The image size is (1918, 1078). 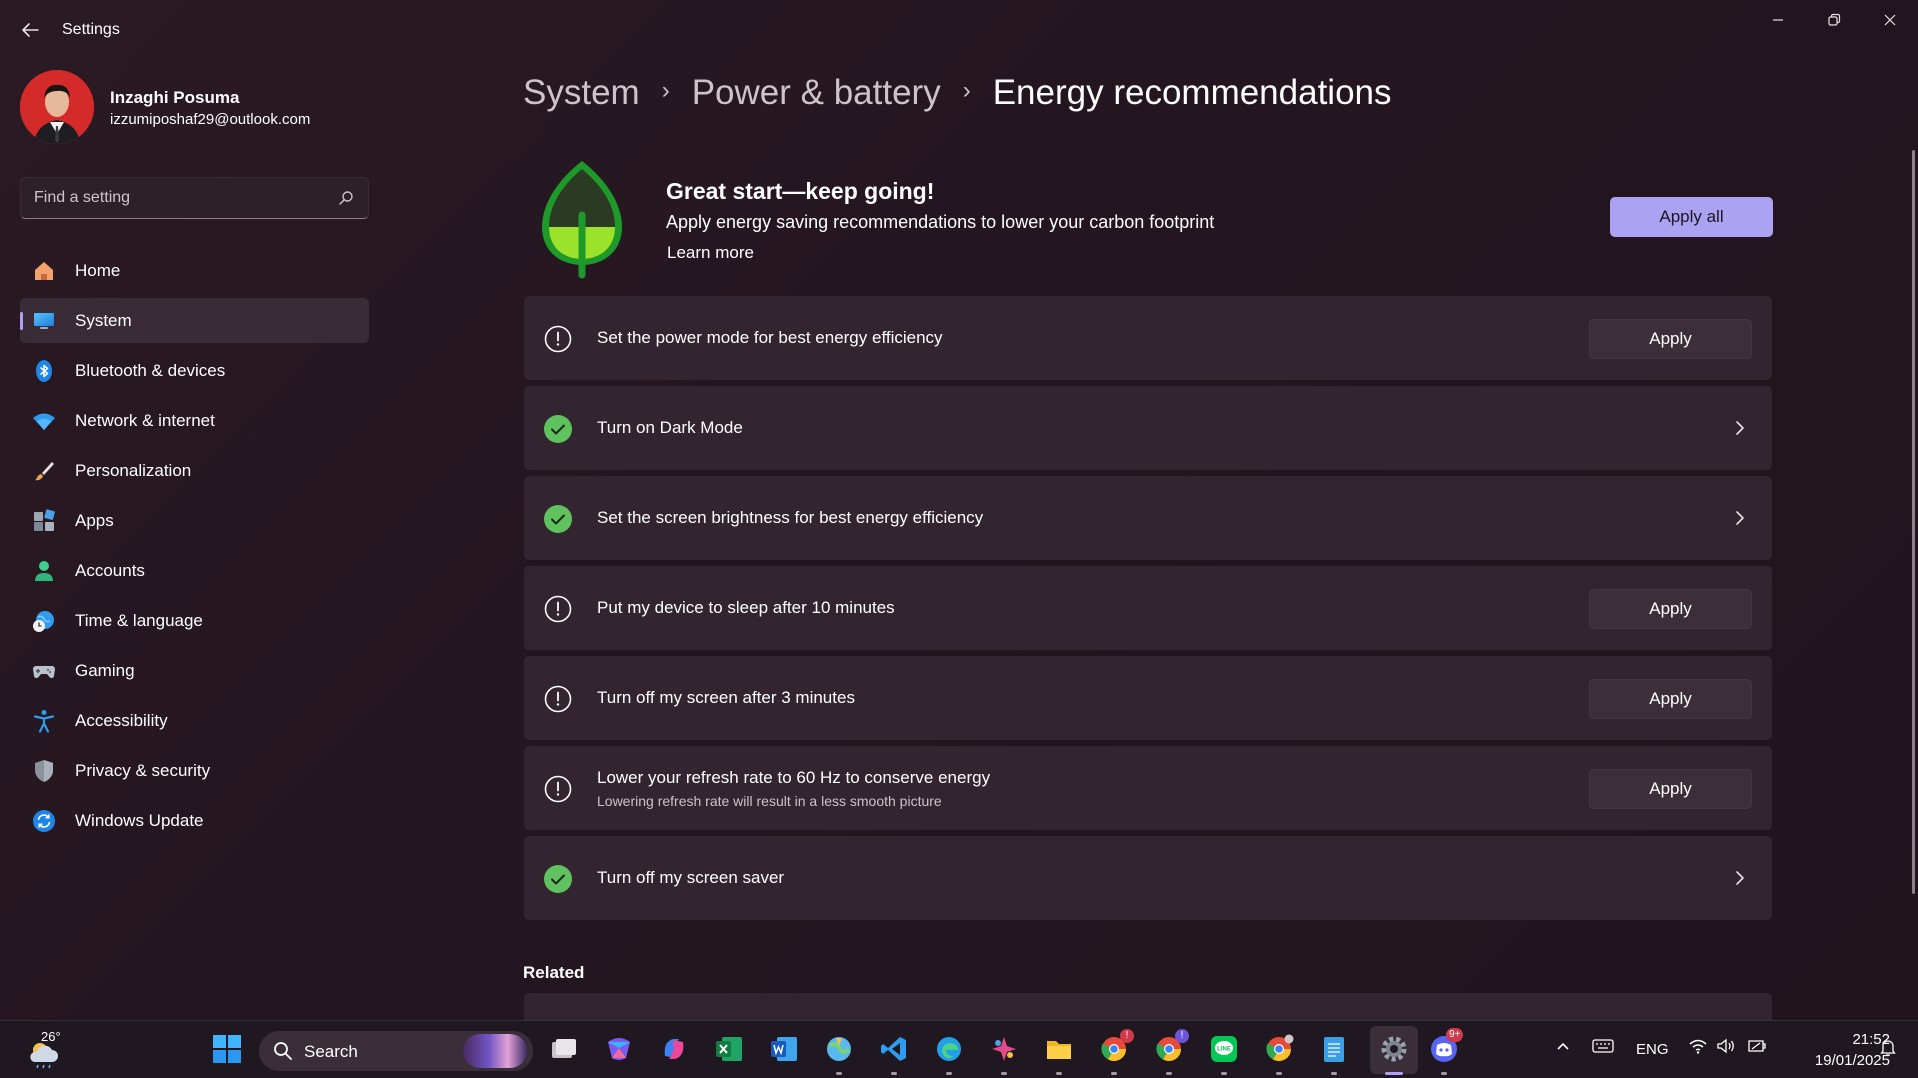 What do you see at coordinates (1778, 20) in the screenshot?
I see `minimize-button` at bounding box center [1778, 20].